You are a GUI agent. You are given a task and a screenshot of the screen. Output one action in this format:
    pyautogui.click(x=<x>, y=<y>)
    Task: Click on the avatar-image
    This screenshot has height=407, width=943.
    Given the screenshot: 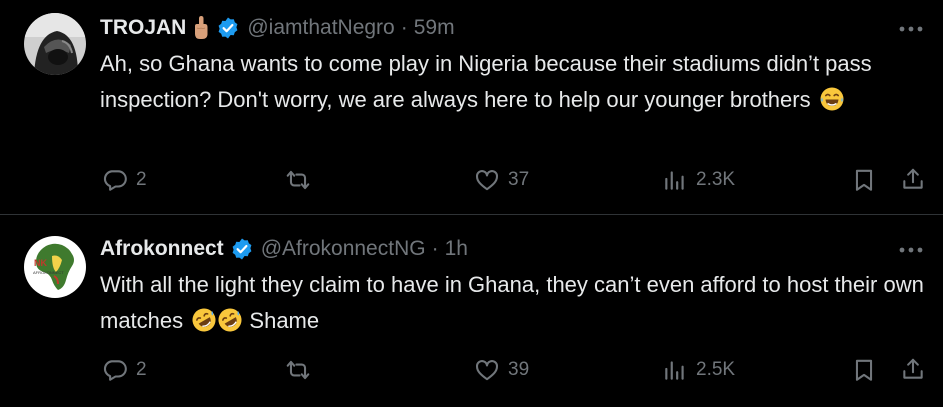 What is the action you would take?
    pyautogui.click(x=55, y=44)
    